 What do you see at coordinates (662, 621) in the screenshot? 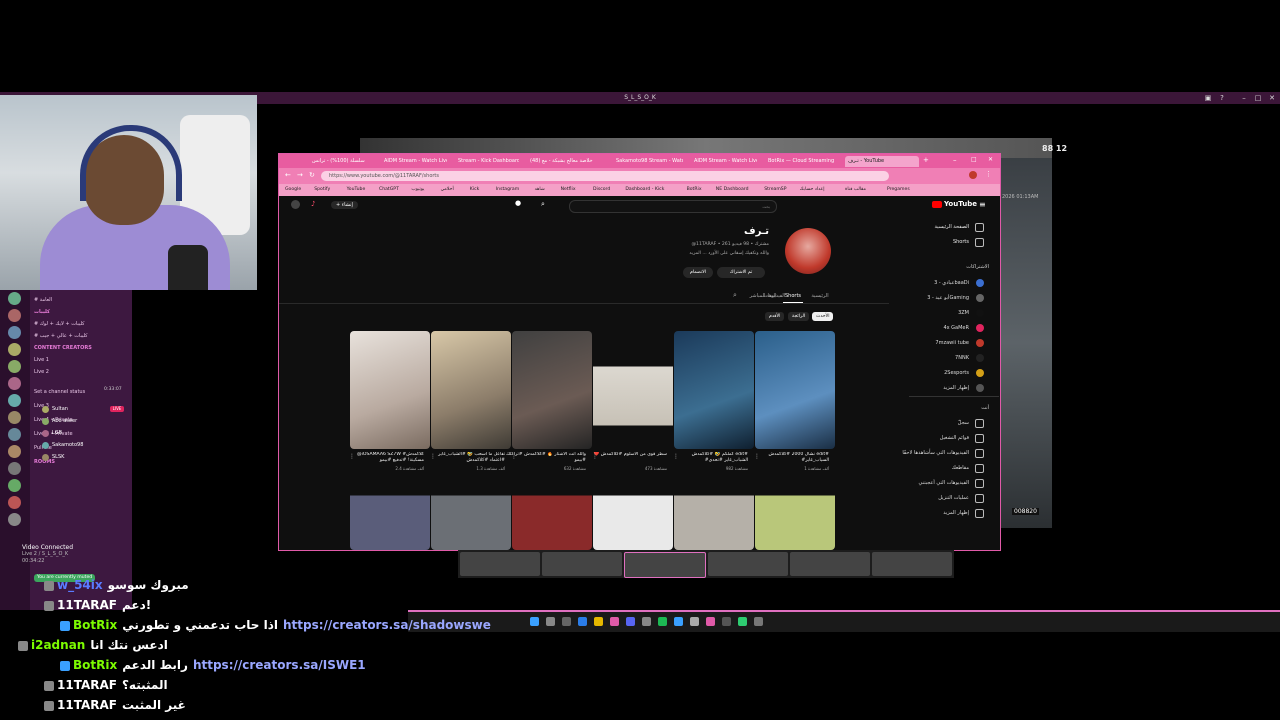
I see `spotify-icon` at bounding box center [662, 621].